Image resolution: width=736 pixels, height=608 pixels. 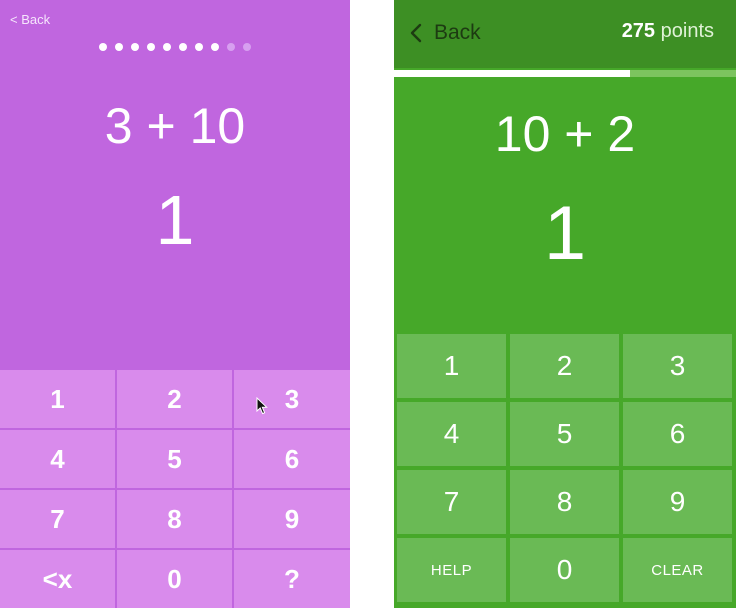 What do you see at coordinates (175, 126) in the screenshot?
I see `question-text: 3 + 10` at bounding box center [175, 126].